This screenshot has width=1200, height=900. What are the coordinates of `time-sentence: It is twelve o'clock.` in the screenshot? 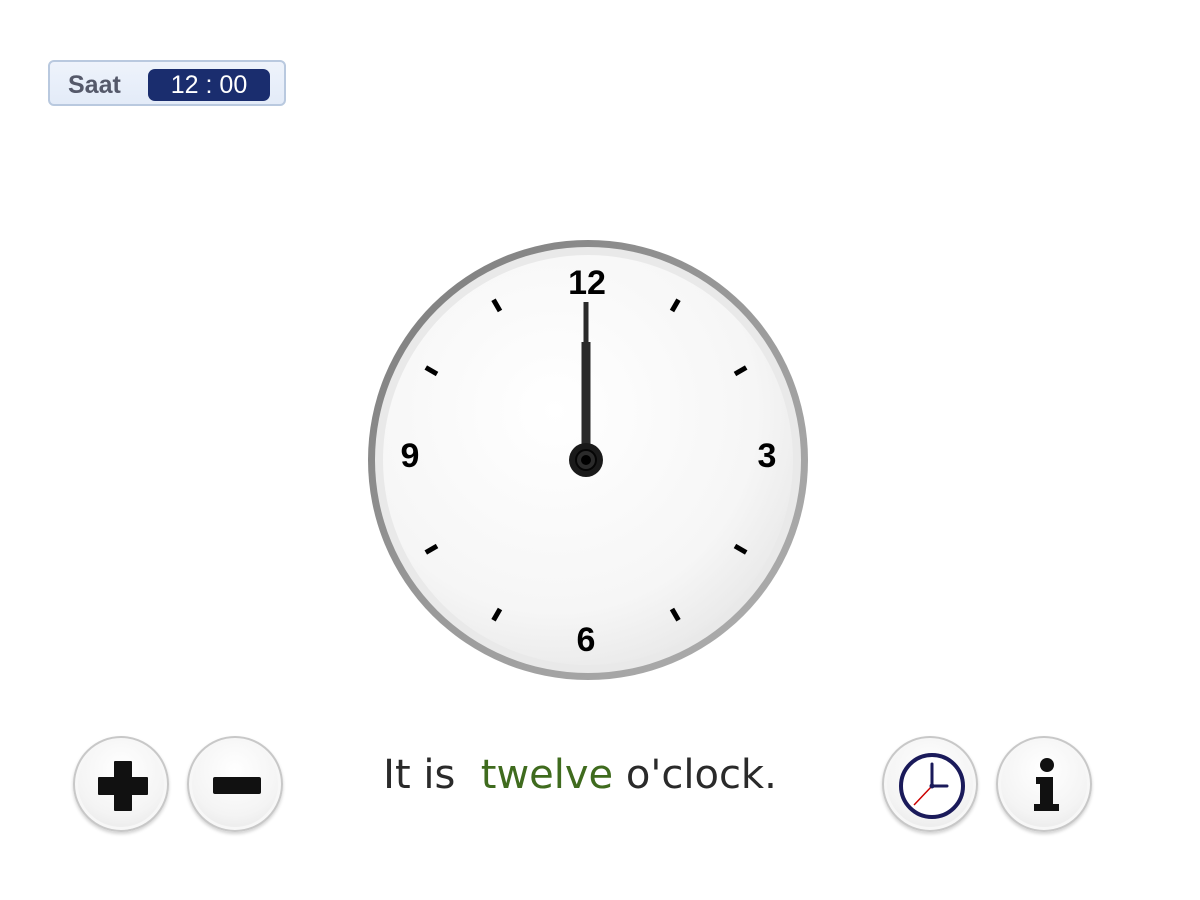 It's located at (580, 775).